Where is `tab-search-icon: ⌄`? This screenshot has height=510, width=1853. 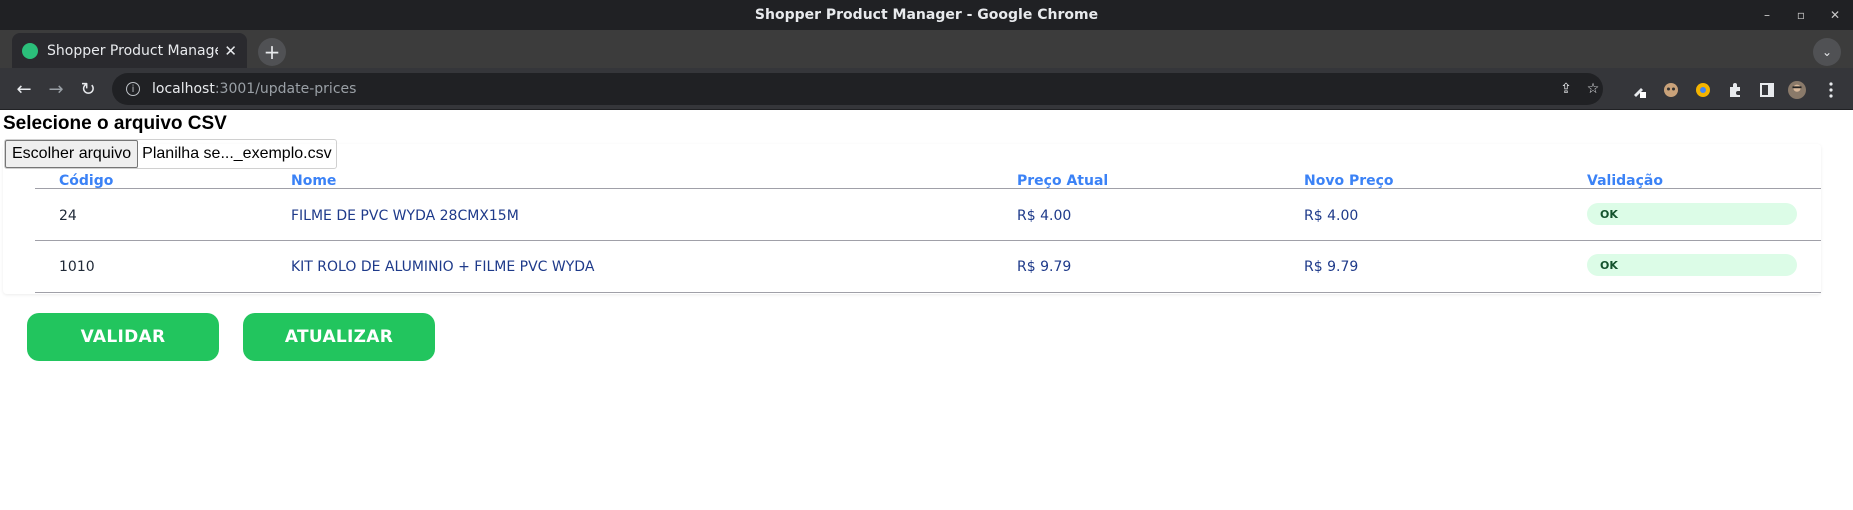
tab-search-icon: ⌄ is located at coordinates (1827, 52).